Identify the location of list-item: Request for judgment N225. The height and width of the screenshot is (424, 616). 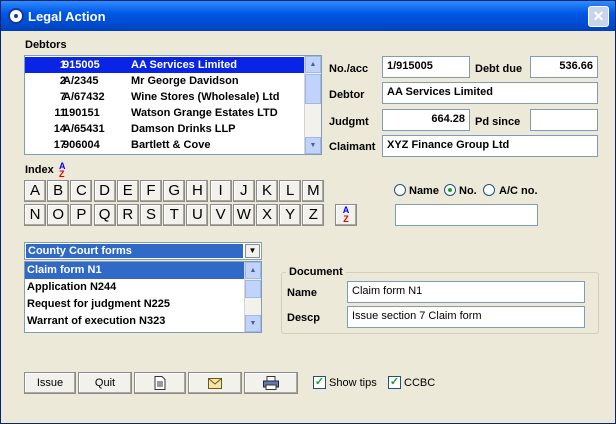
(135, 304).